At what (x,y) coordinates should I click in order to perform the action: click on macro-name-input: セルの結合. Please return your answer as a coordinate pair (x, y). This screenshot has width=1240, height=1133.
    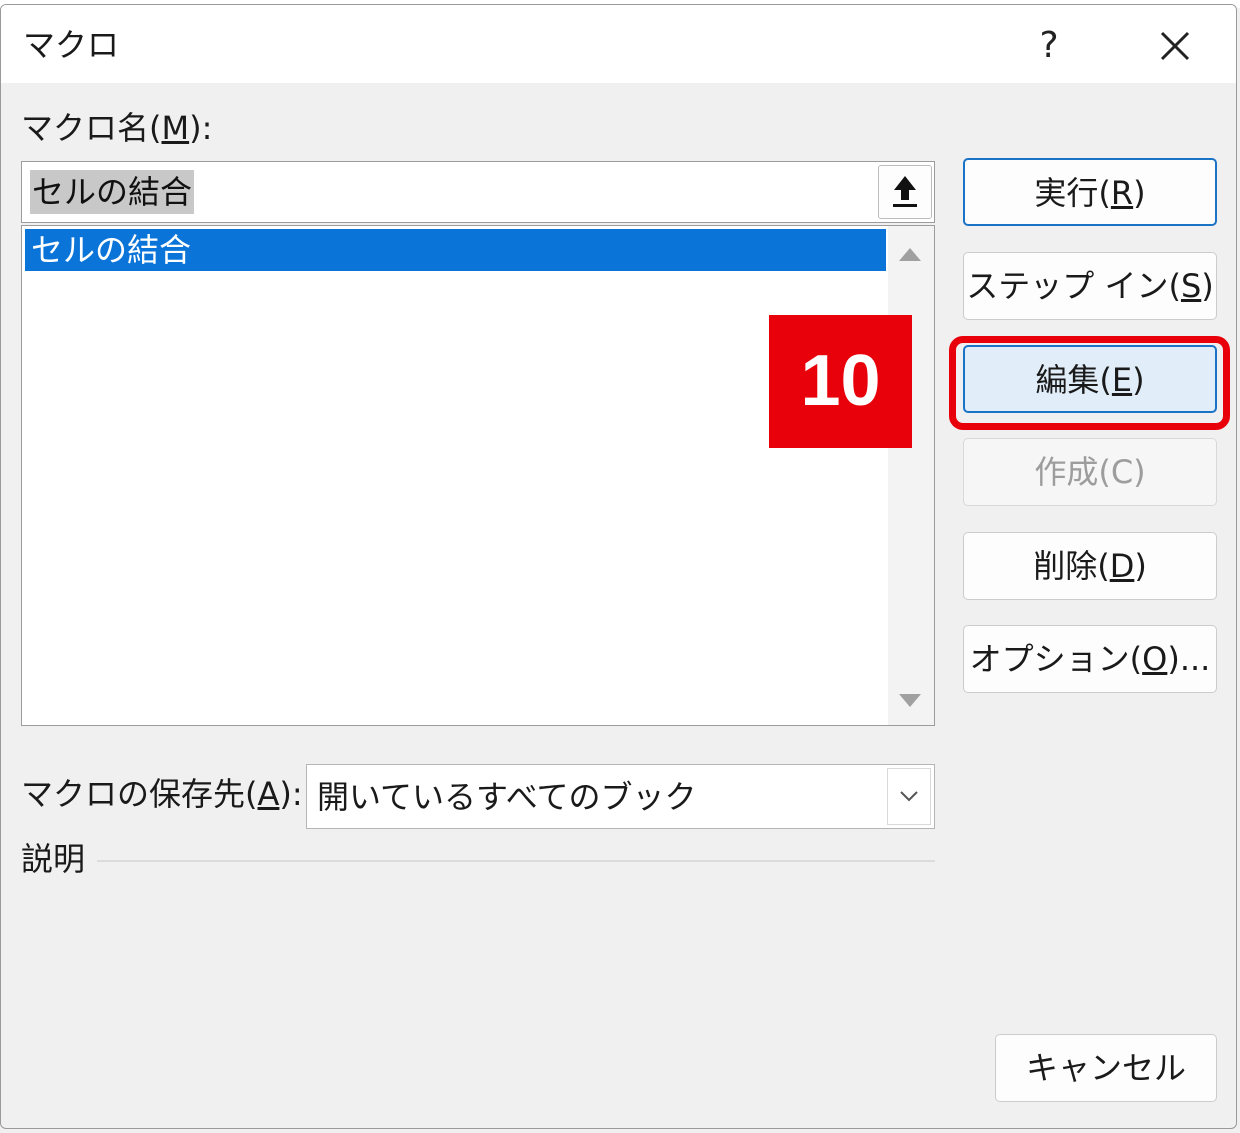
    Looking at the image, I should click on (478, 192).